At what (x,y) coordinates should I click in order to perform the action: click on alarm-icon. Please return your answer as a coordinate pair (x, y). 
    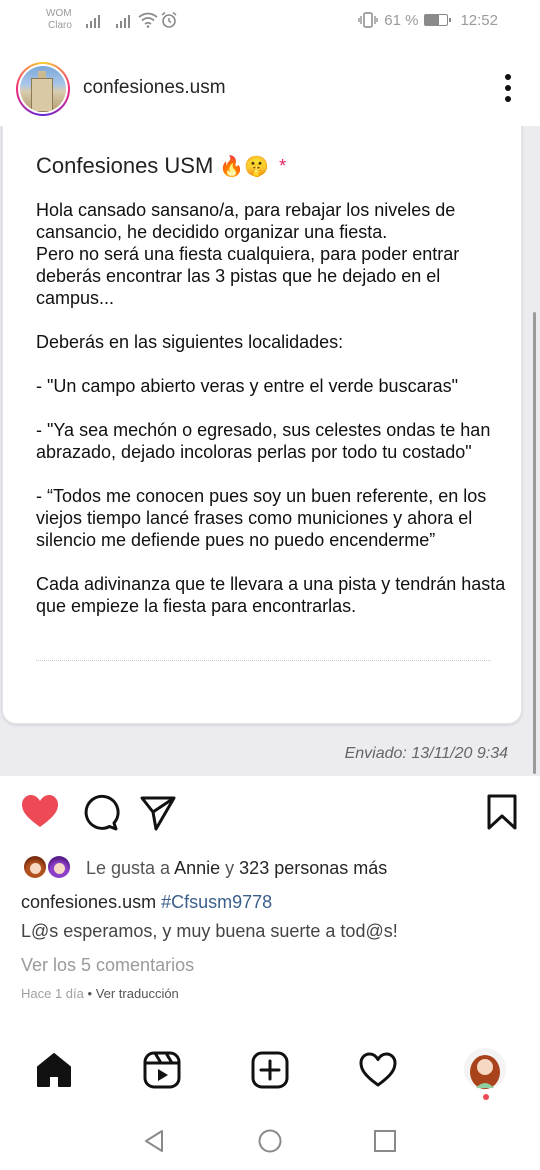
    Looking at the image, I should click on (169, 19).